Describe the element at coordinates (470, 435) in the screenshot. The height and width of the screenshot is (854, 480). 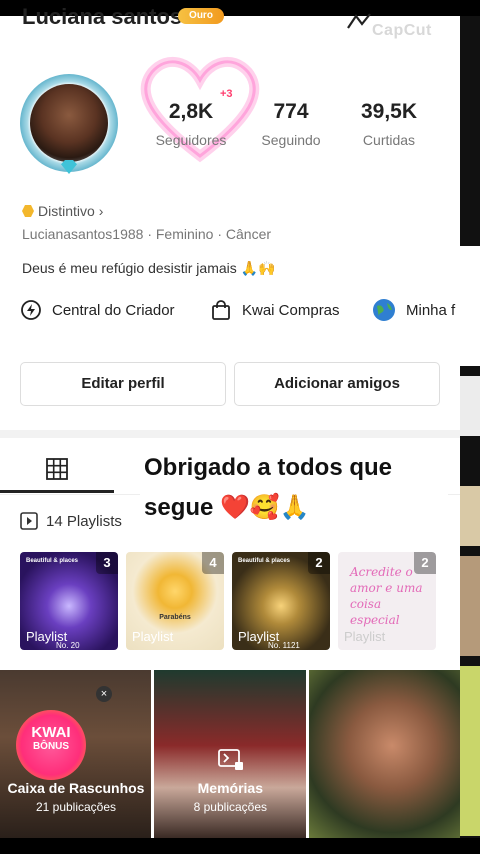
I see `side-preview-strip` at that location.